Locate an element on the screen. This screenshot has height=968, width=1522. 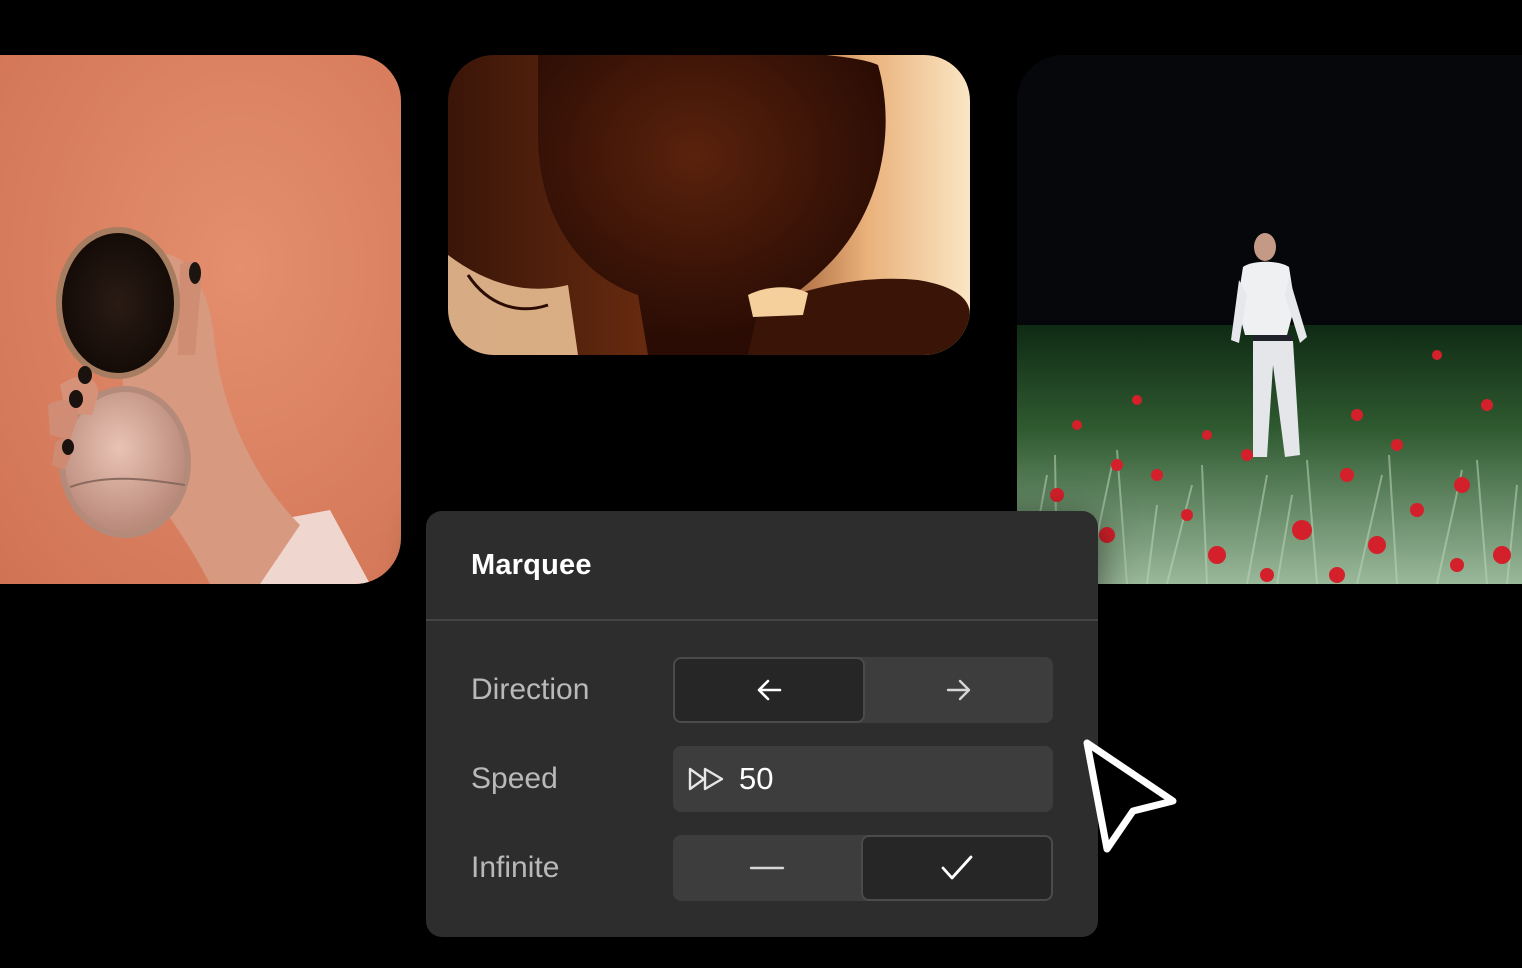
direction-row: Direction is located at coordinates (762, 690).